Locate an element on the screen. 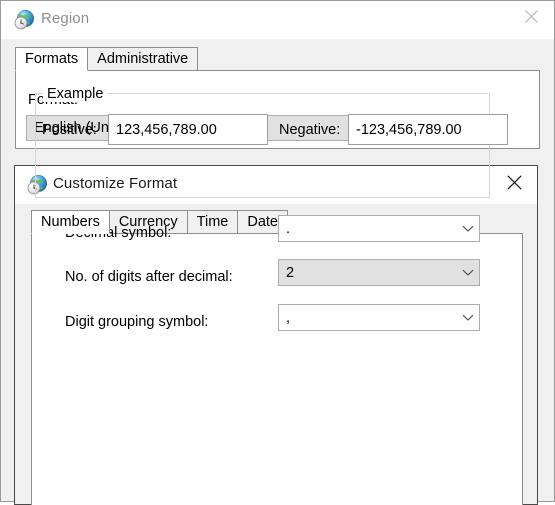 The height and width of the screenshot is (505, 555). negative-example-field: -123,456,789.00 is located at coordinates (428, 129).